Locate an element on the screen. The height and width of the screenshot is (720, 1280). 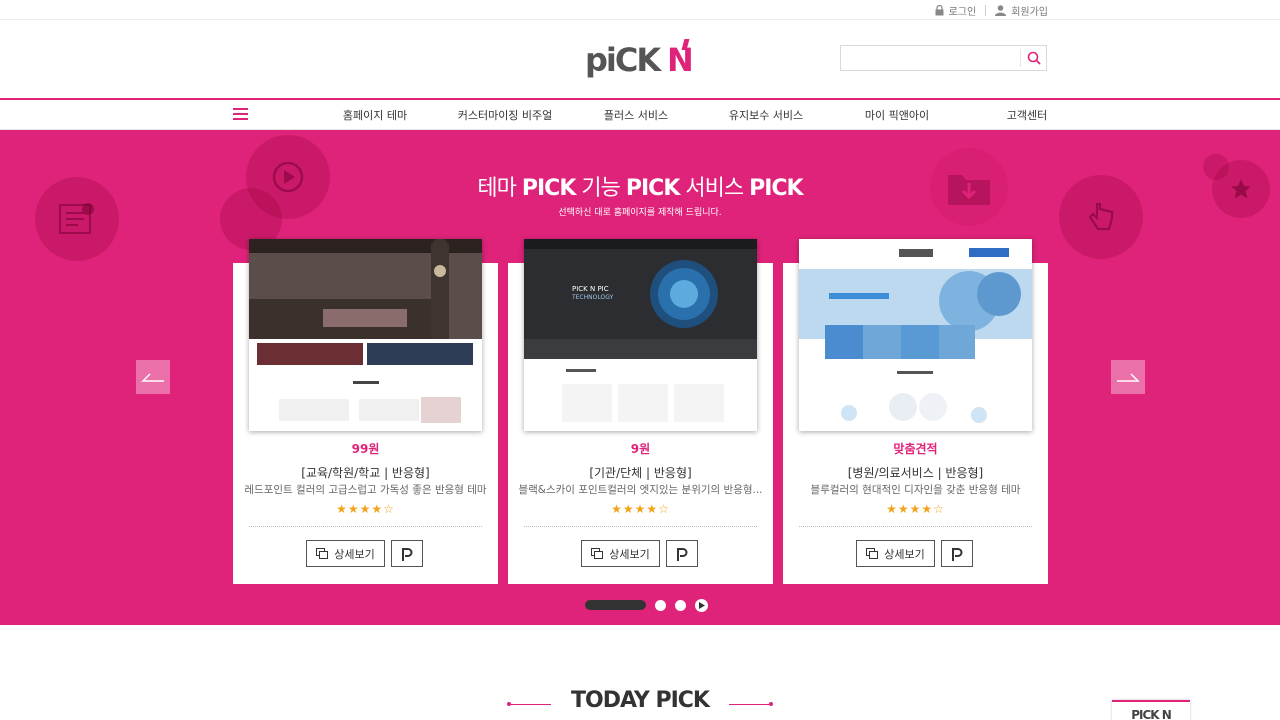
today-pick-title: TODAY PICK is located at coordinates (640, 700).